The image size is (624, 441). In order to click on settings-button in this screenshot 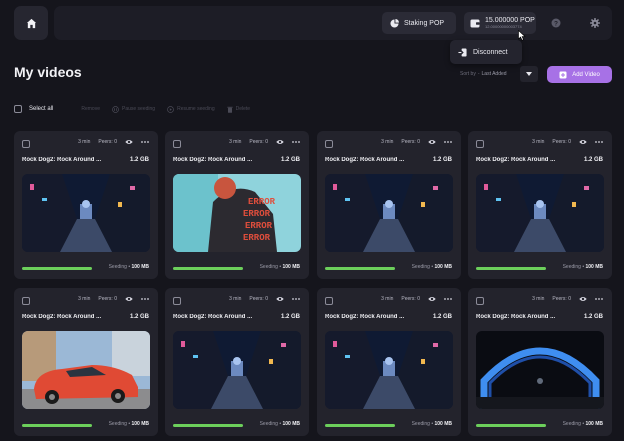, I will do `click(595, 23)`.